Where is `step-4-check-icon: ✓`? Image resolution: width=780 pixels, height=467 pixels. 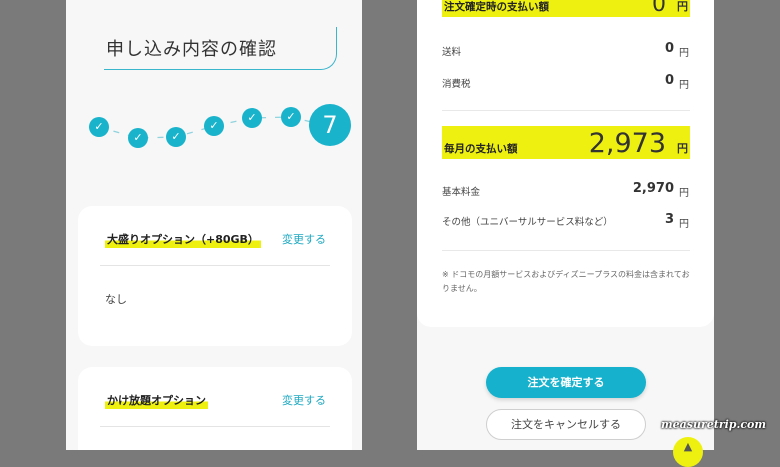 step-4-check-icon: ✓ is located at coordinates (214, 126).